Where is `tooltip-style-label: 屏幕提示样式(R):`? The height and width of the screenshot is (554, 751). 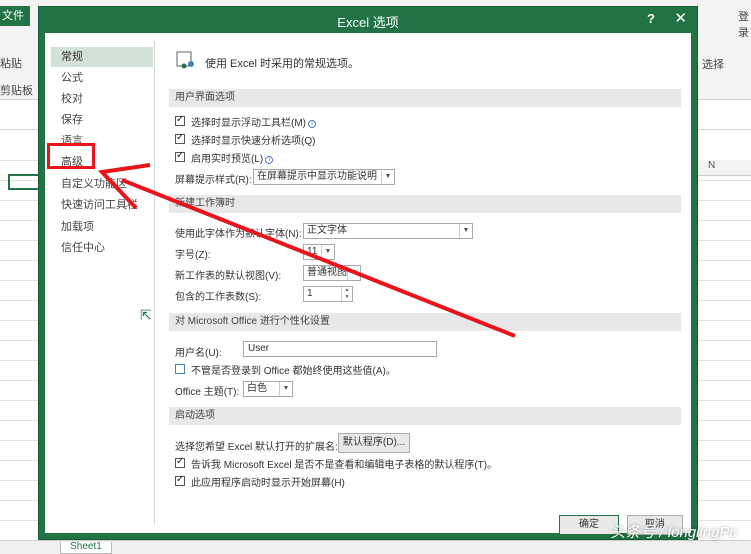 tooltip-style-label: 屏幕提示样式(R): is located at coordinates (213, 180).